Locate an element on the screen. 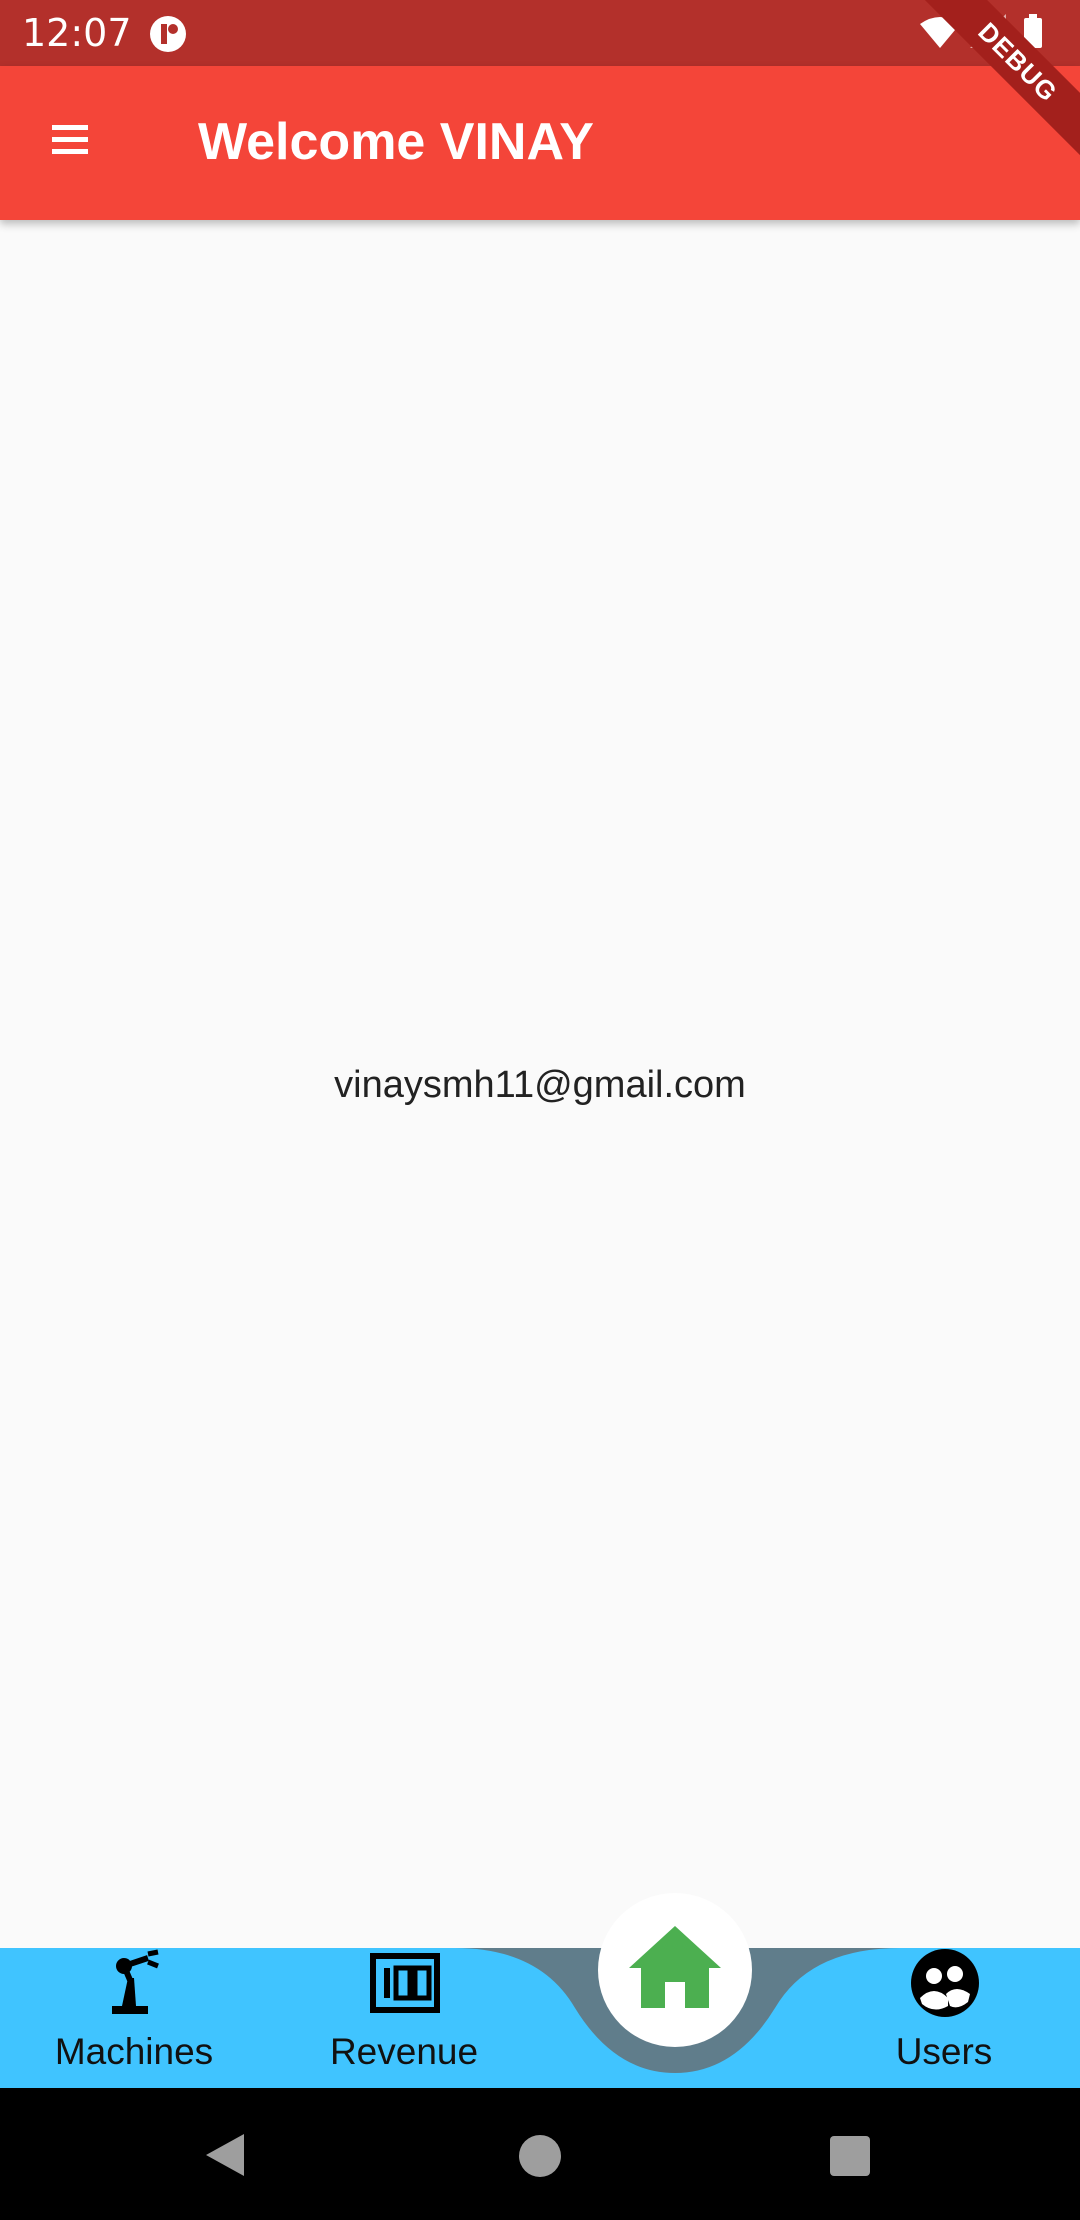  home-icon is located at coordinates (675, 1967).